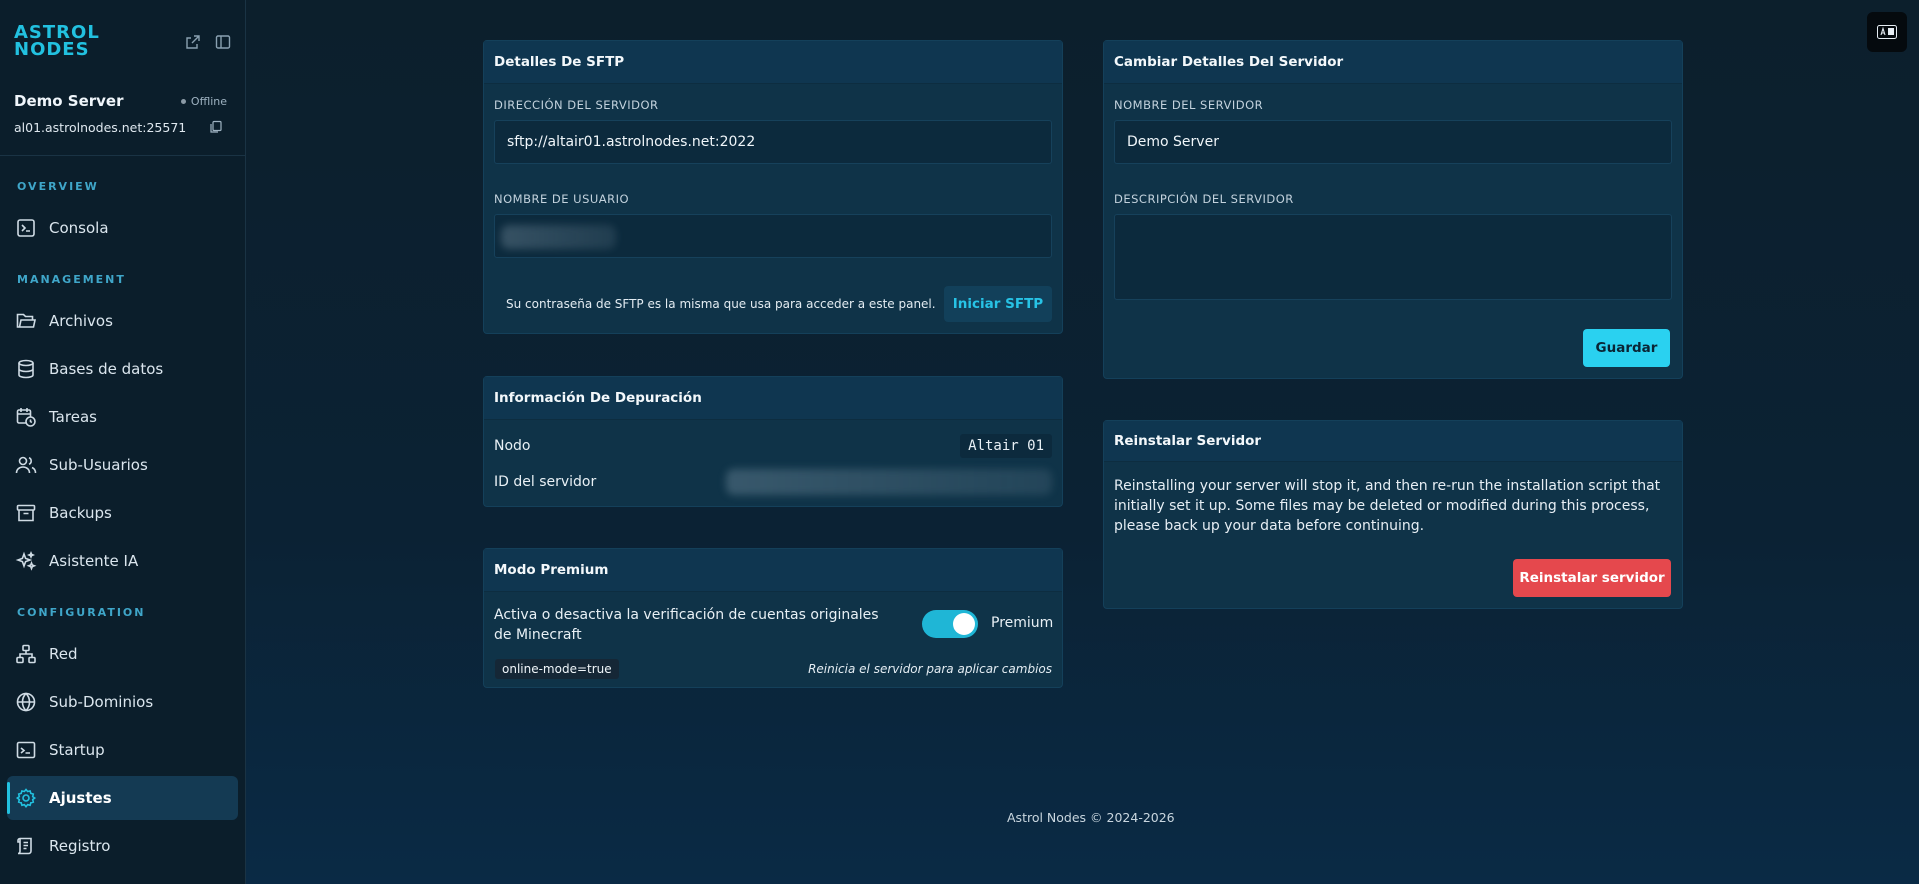  Describe the element at coordinates (208, 101) in the screenshot. I see `status-text: Offline` at that location.